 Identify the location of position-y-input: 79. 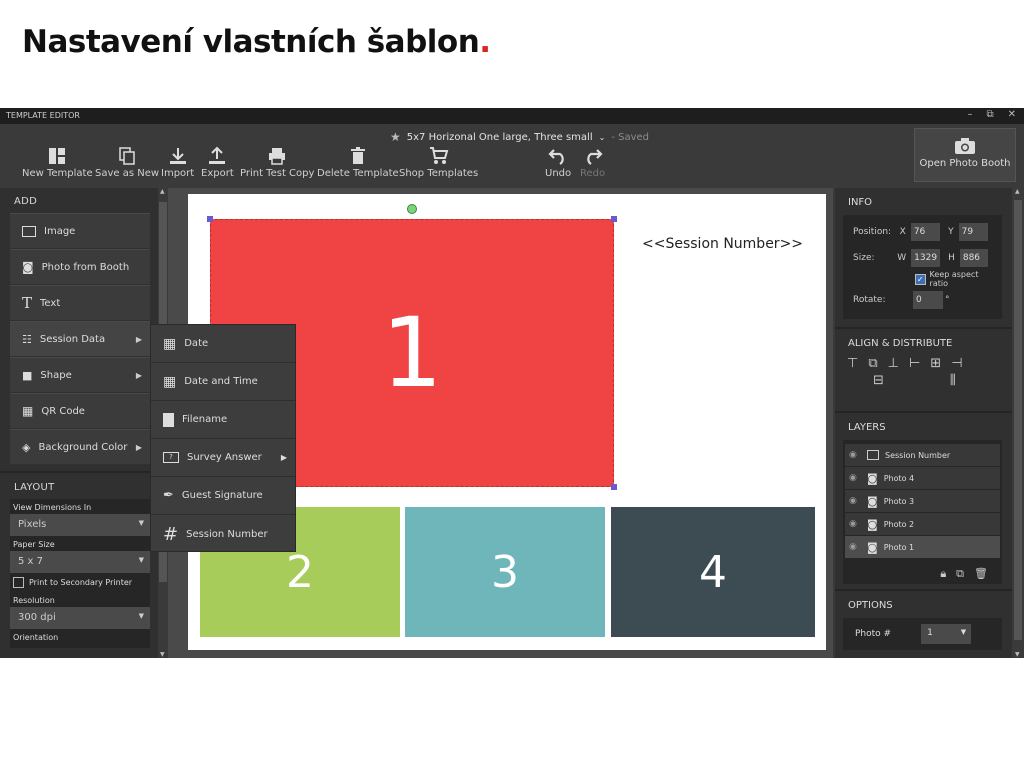
(973, 232).